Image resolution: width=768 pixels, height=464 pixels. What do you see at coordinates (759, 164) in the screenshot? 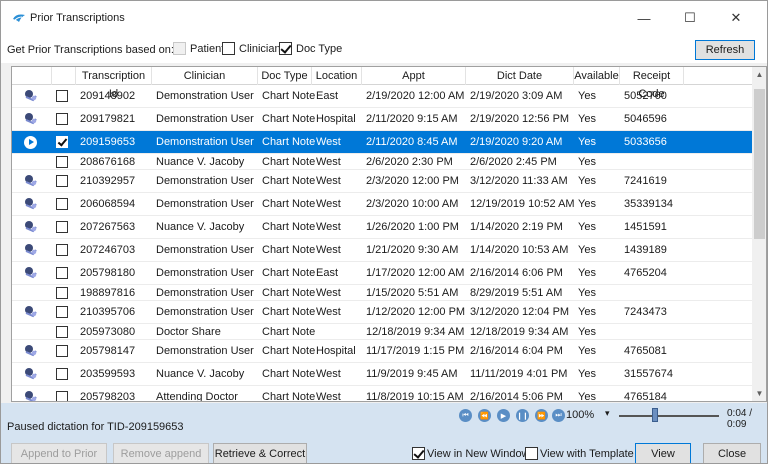
I see `scrollbar-thumb` at bounding box center [759, 164].